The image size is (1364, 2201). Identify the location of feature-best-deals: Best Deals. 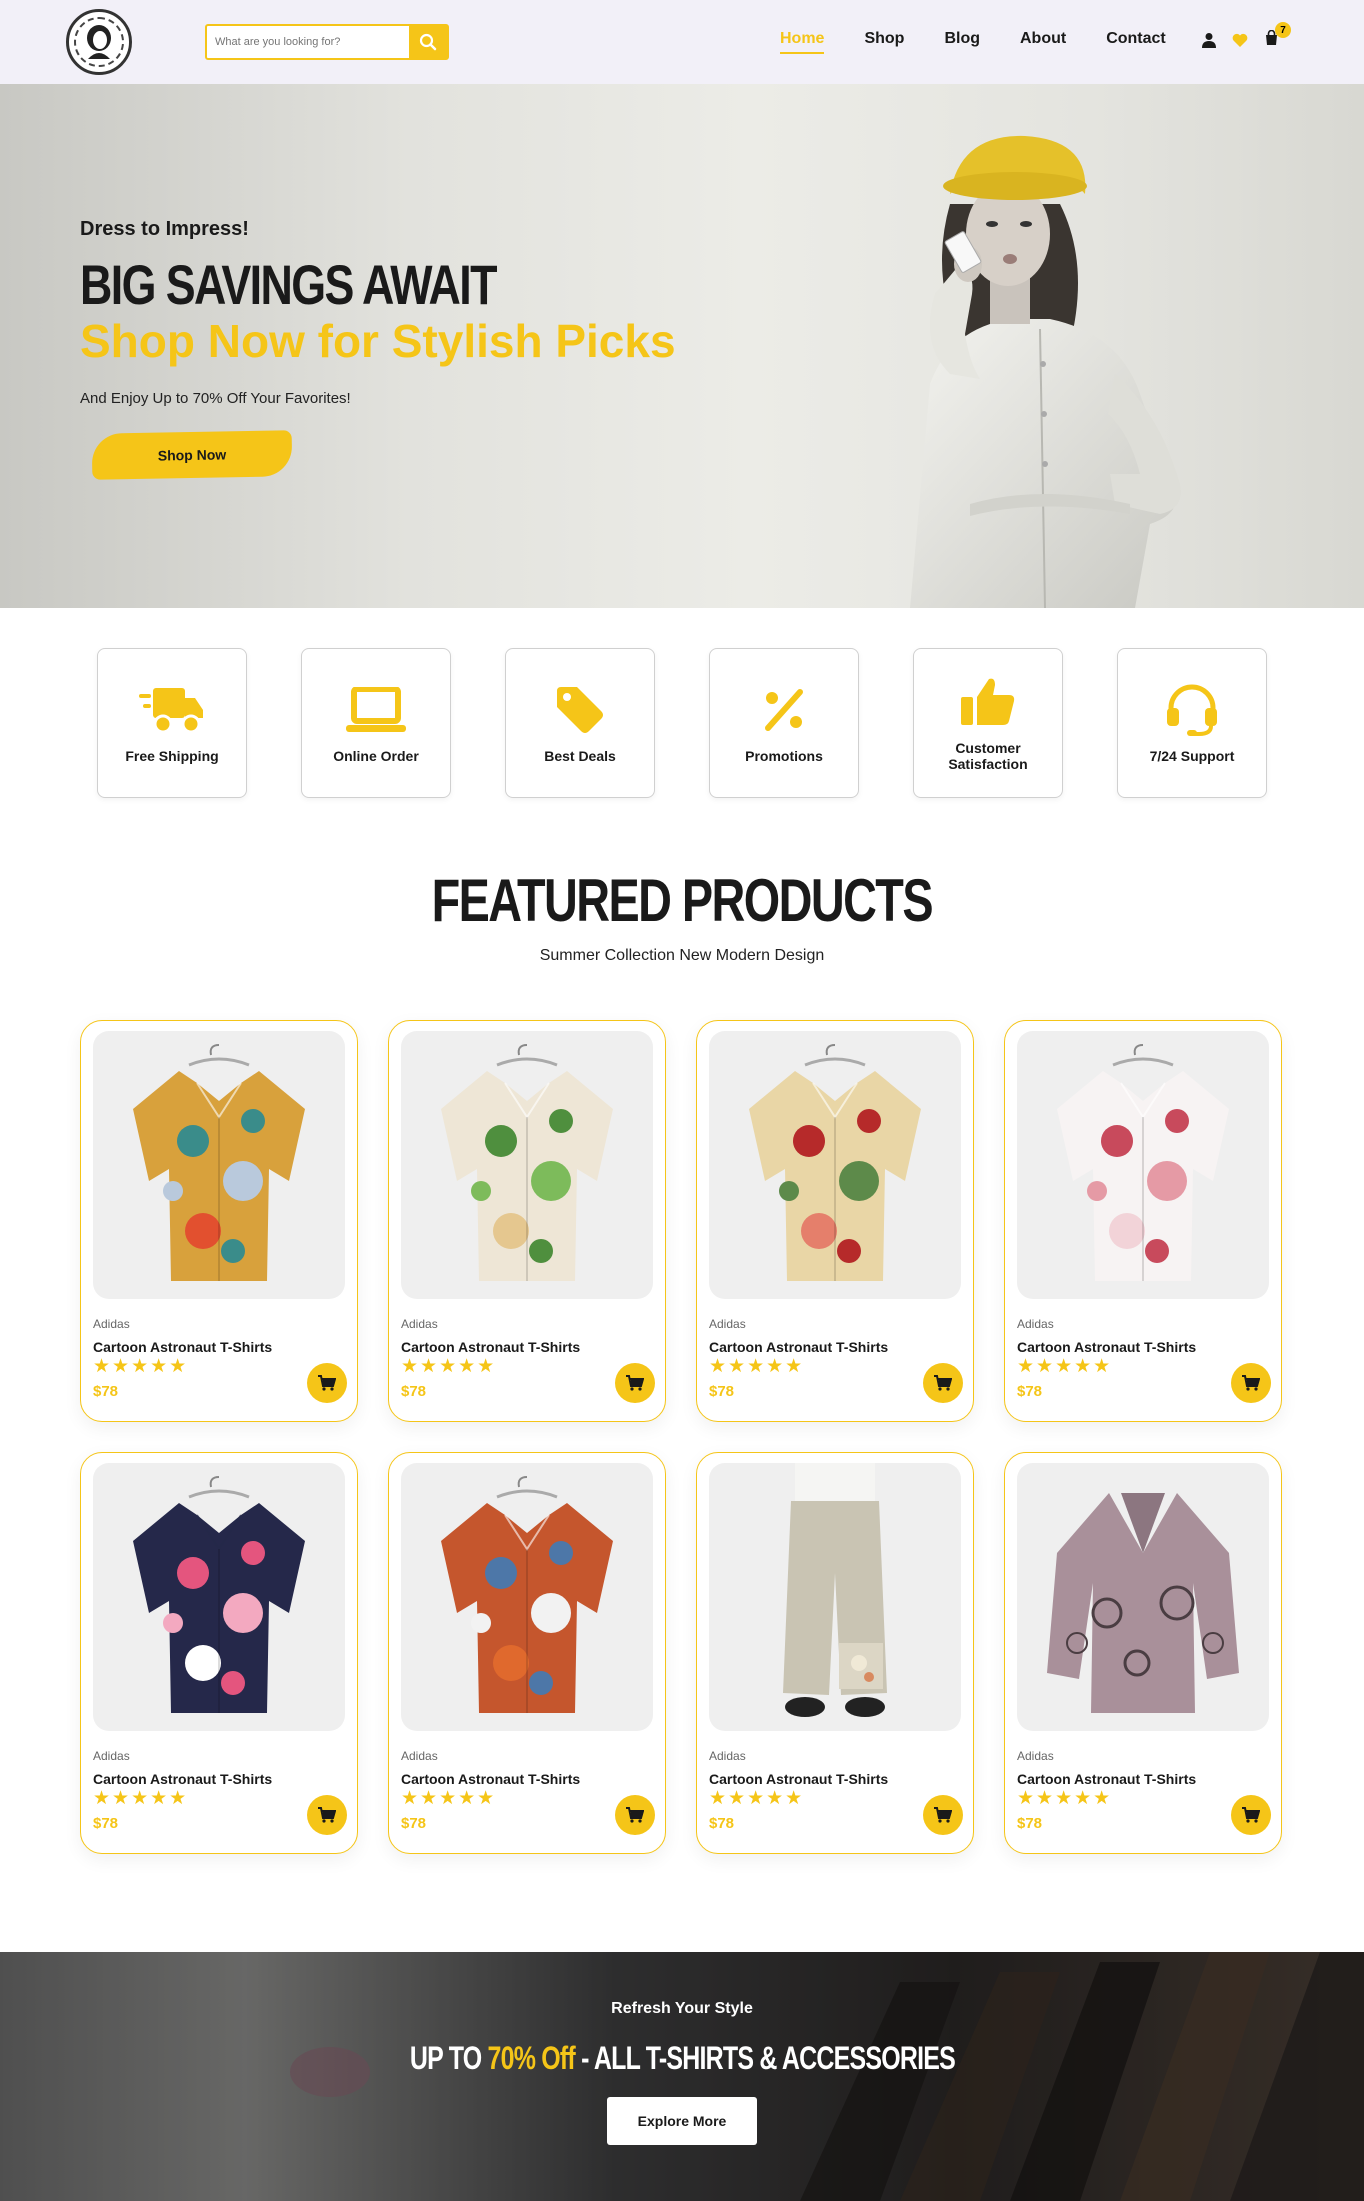
(580, 723).